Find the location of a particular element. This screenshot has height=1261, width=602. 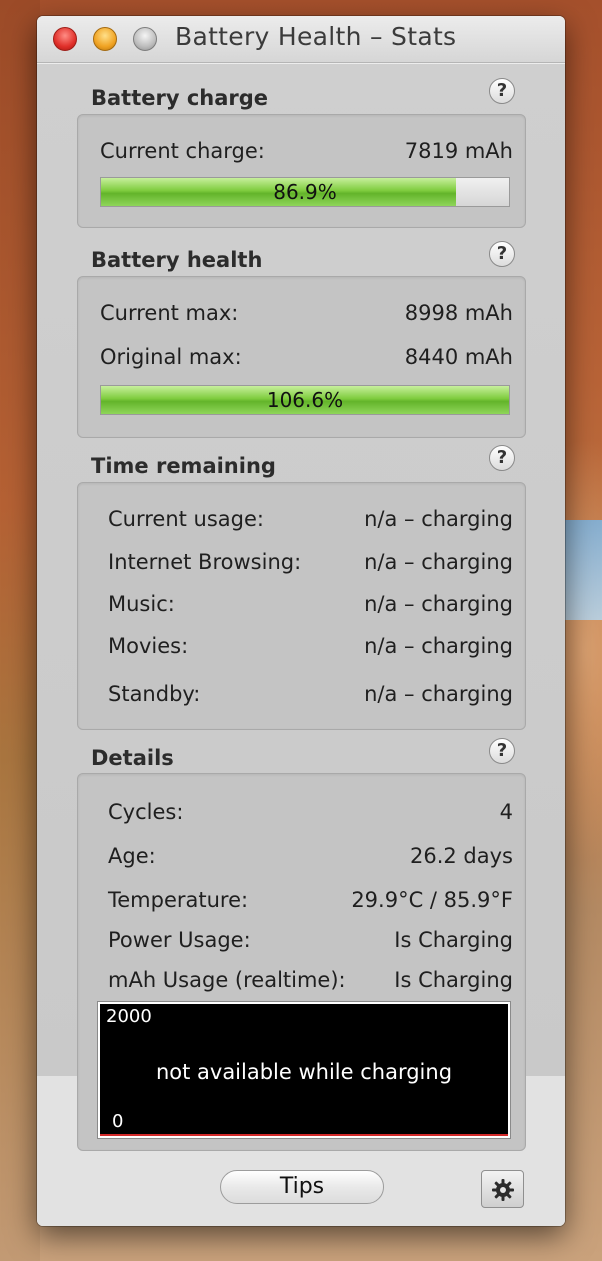

window-title: Battery Health – Stats is located at coordinates (316, 36).